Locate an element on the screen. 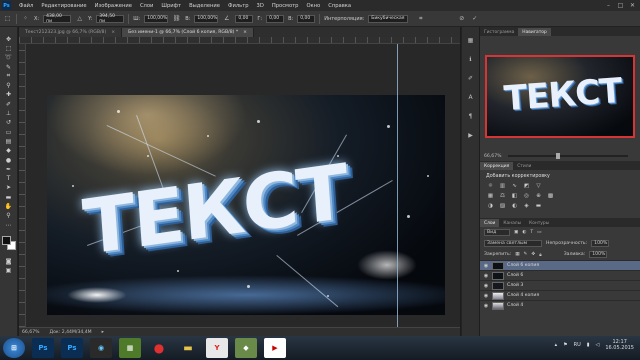 Image resolution: width=640 pixels, height=360 pixels. hue-saturation-icon: ▦ is located at coordinates (490, 196).